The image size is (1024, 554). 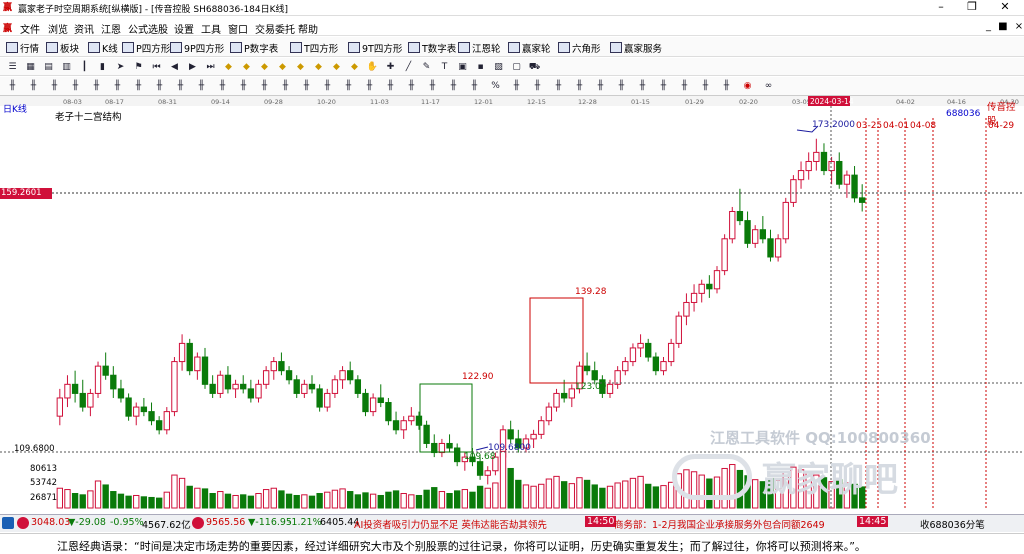 I want to click on bar-icon: ┃, so click(x=84, y=67).